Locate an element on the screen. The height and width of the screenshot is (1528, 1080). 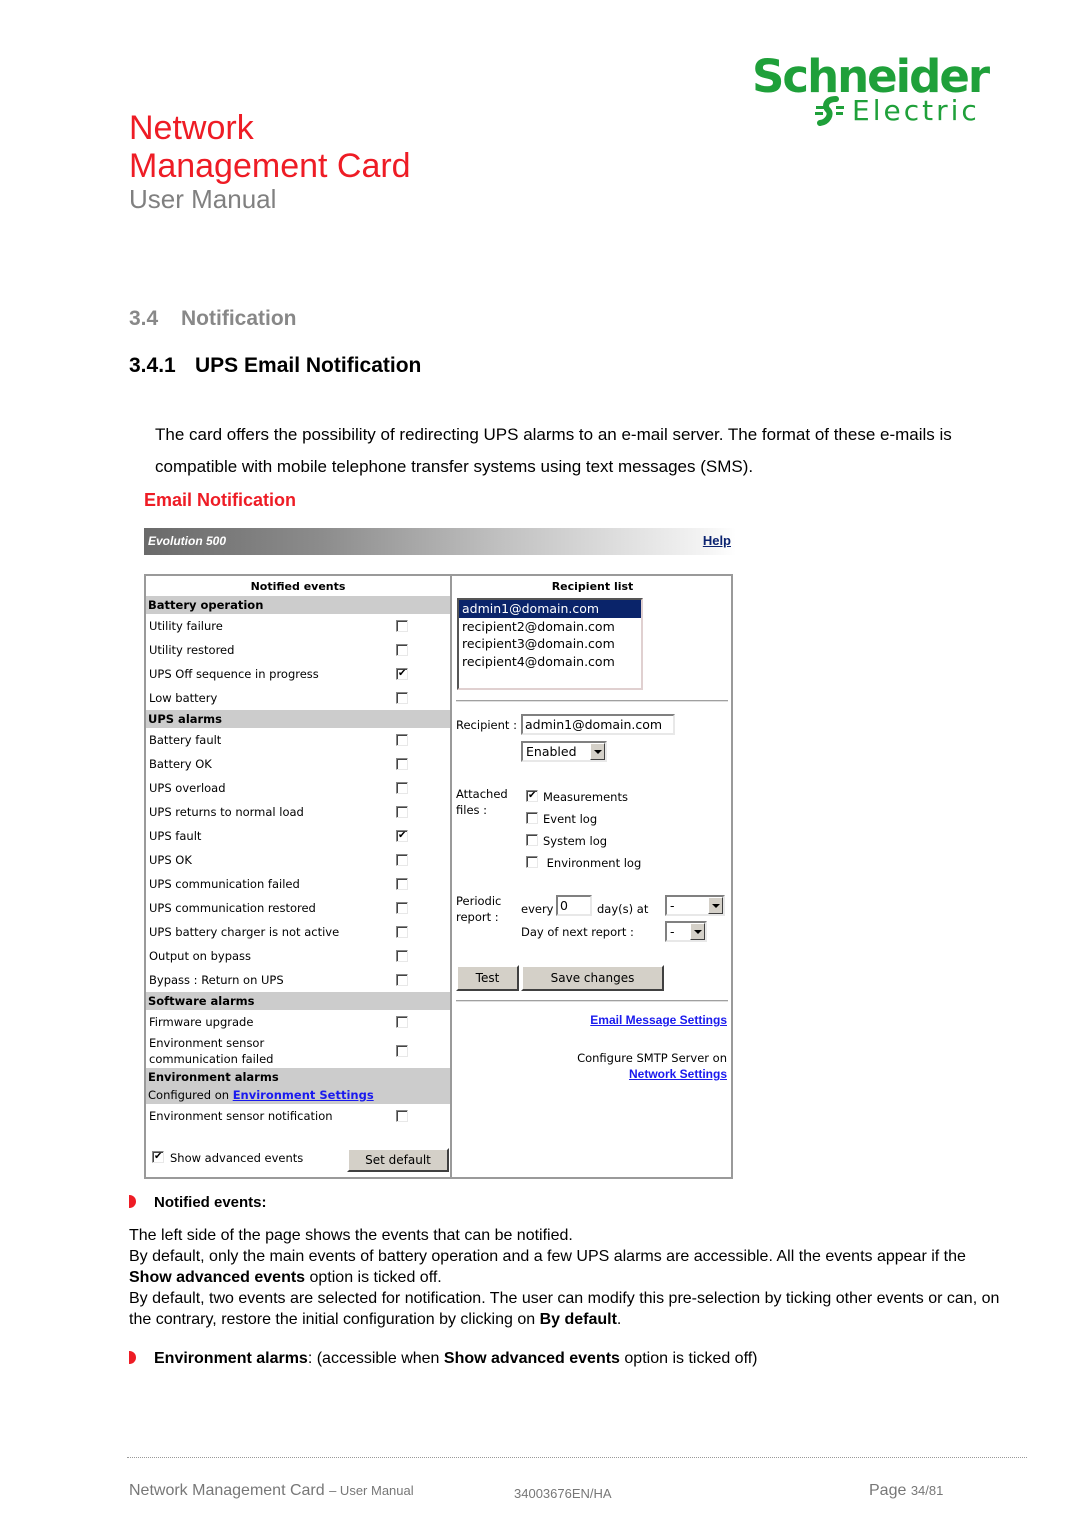
bullet-icon is located at coordinates (132, 1201).